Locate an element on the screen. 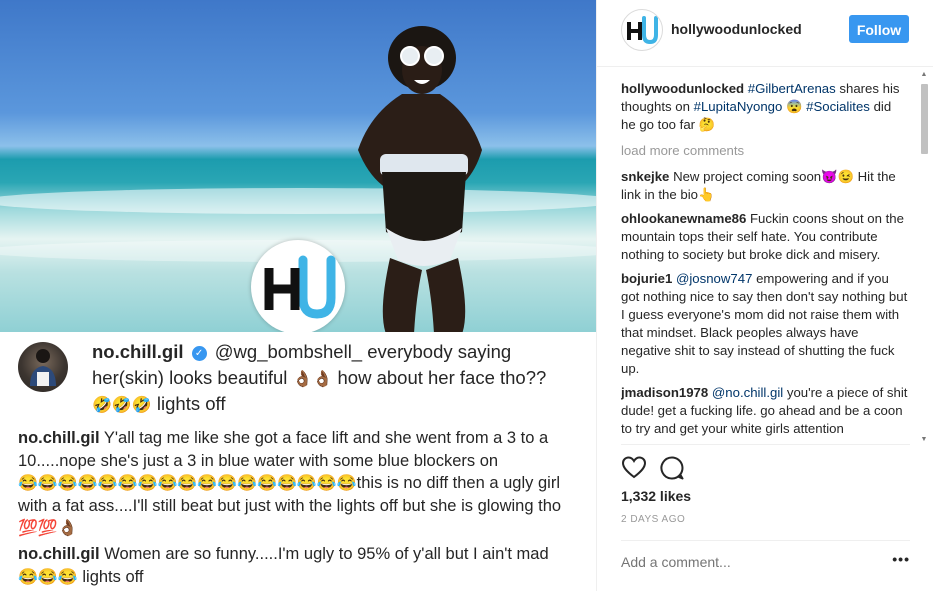 Image resolution: width=933 pixels, height=591 pixels. comment-username: snkejke is located at coordinates (645, 176).